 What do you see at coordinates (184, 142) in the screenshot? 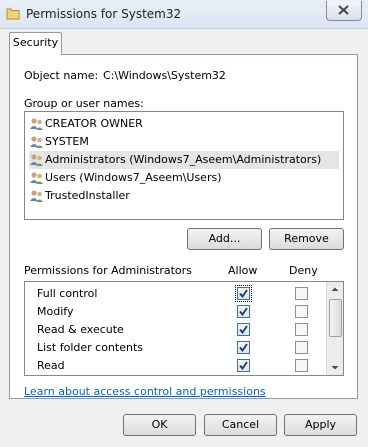
I see `list-item: SYSTEM` at bounding box center [184, 142].